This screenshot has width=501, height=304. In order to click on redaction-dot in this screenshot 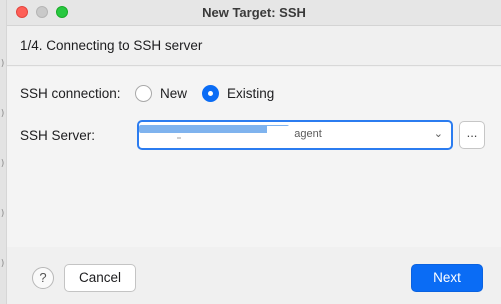, I will do `click(179, 138)`.